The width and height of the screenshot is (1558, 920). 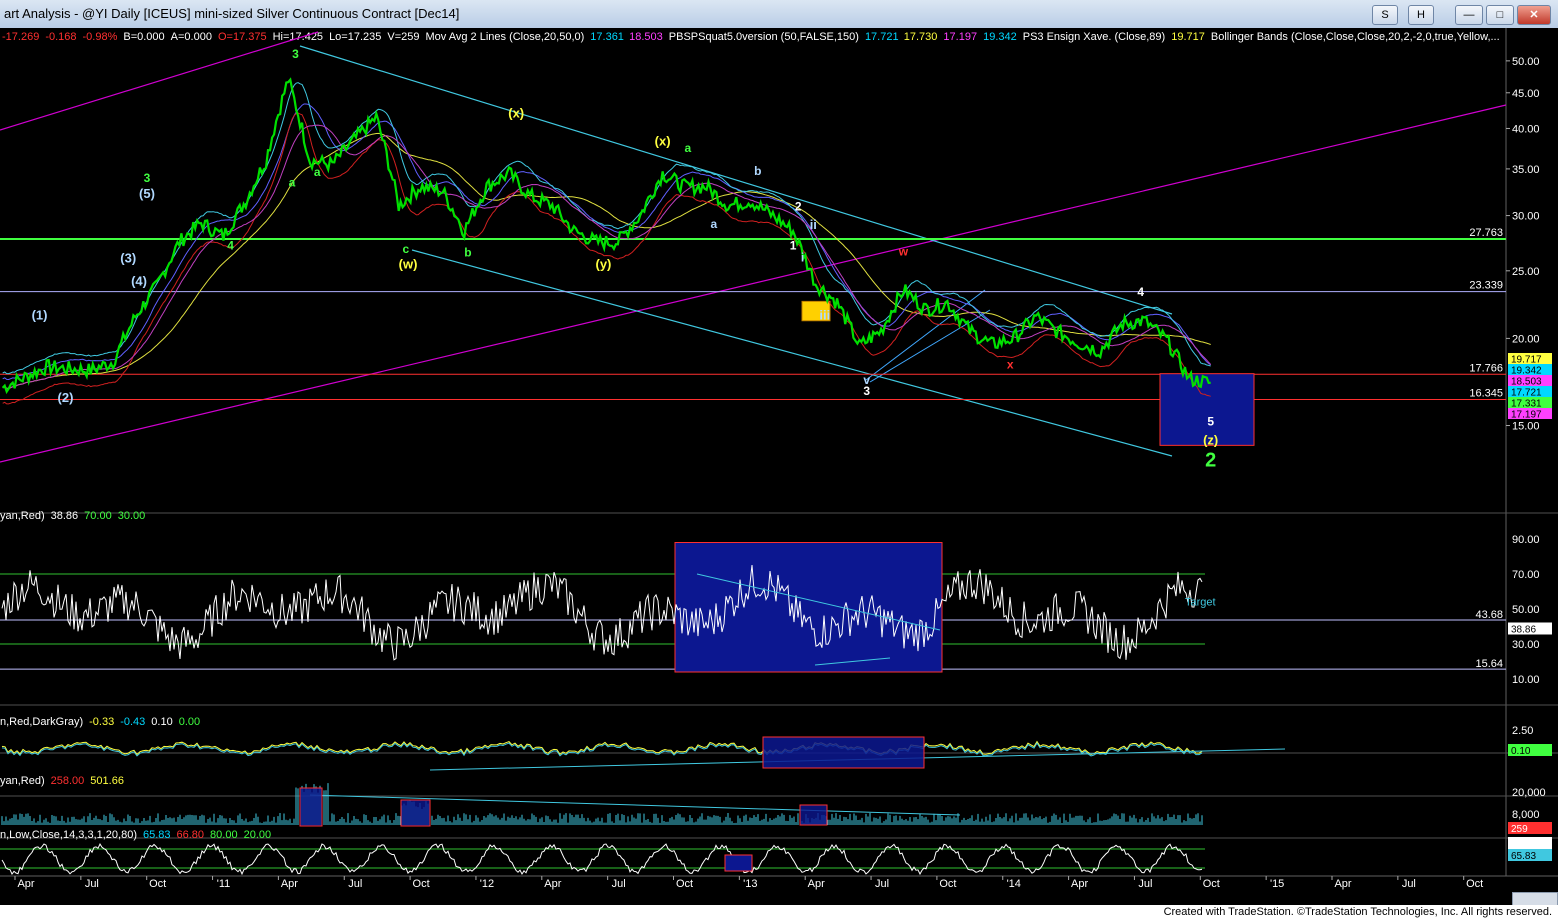 I want to click on legend-item: 17.730, so click(x=921, y=37).